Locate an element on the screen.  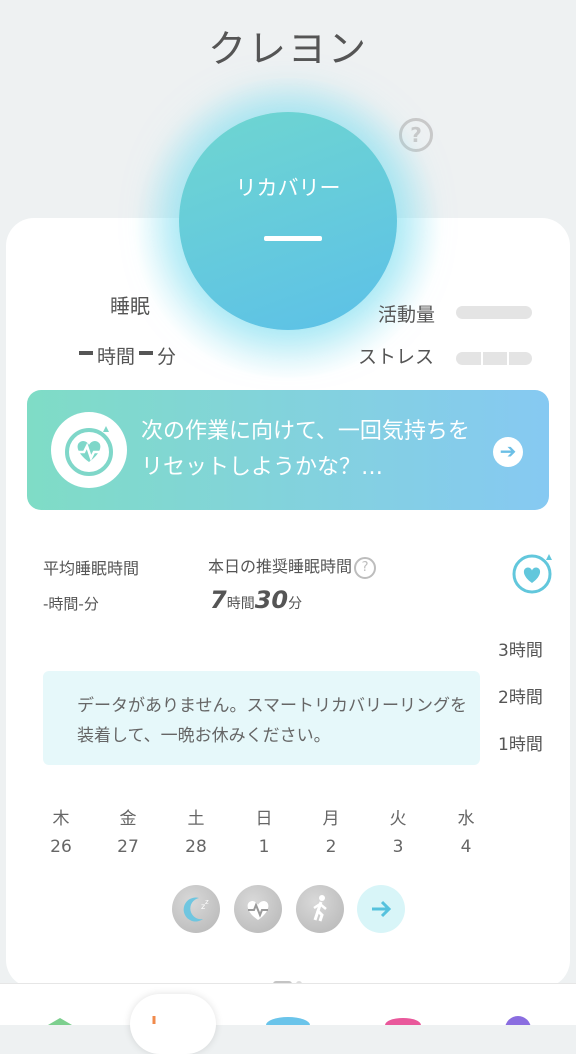
y-tick-3h: 3時間 is located at coordinates (520, 651).